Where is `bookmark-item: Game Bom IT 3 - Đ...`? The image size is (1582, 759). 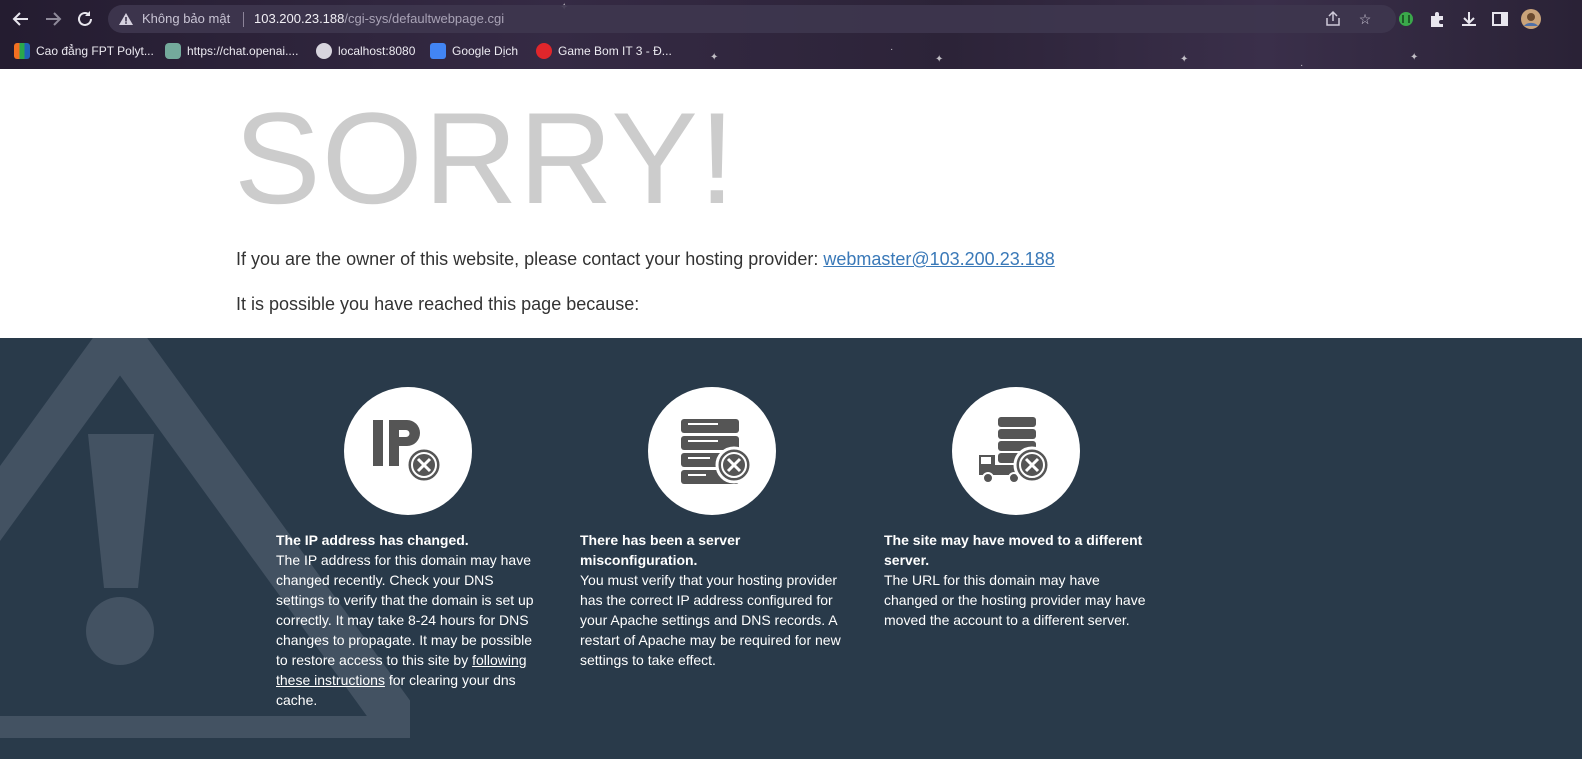
bookmark-item: Game Bom IT 3 - Đ... is located at coordinates (604, 51).